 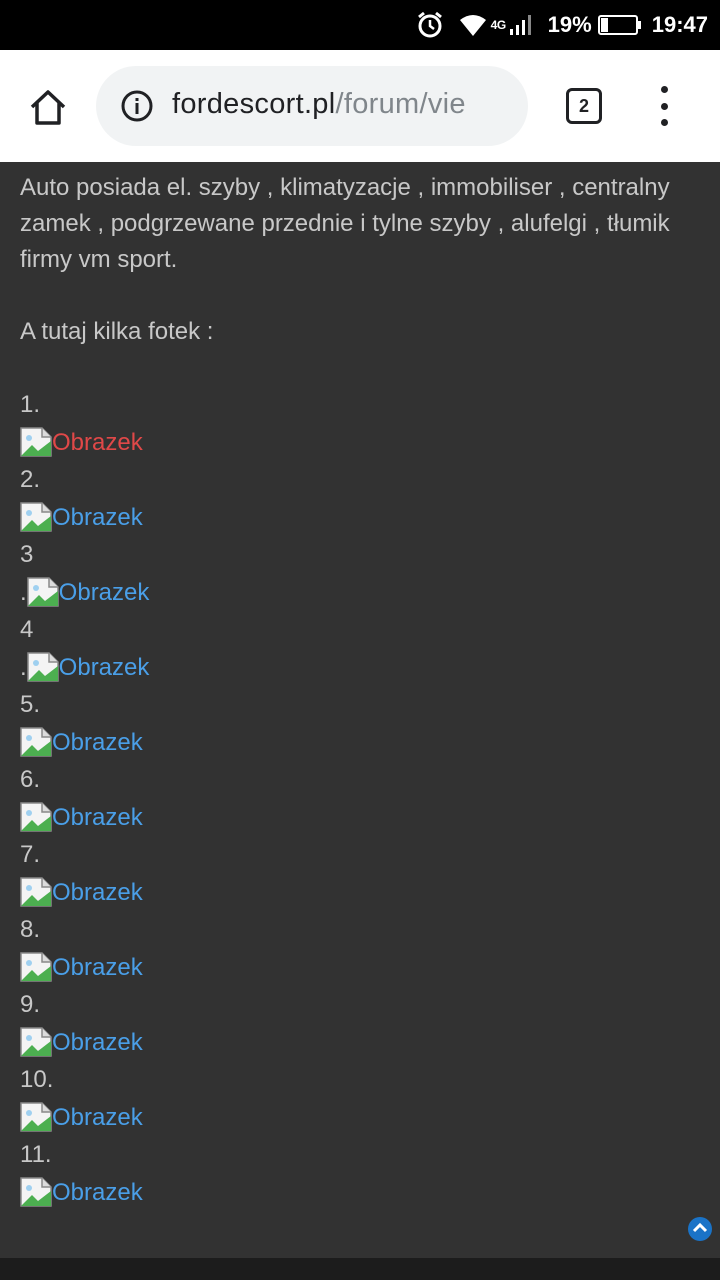 What do you see at coordinates (569, 24) in the screenshot?
I see `battery-percentage: 19%` at bounding box center [569, 24].